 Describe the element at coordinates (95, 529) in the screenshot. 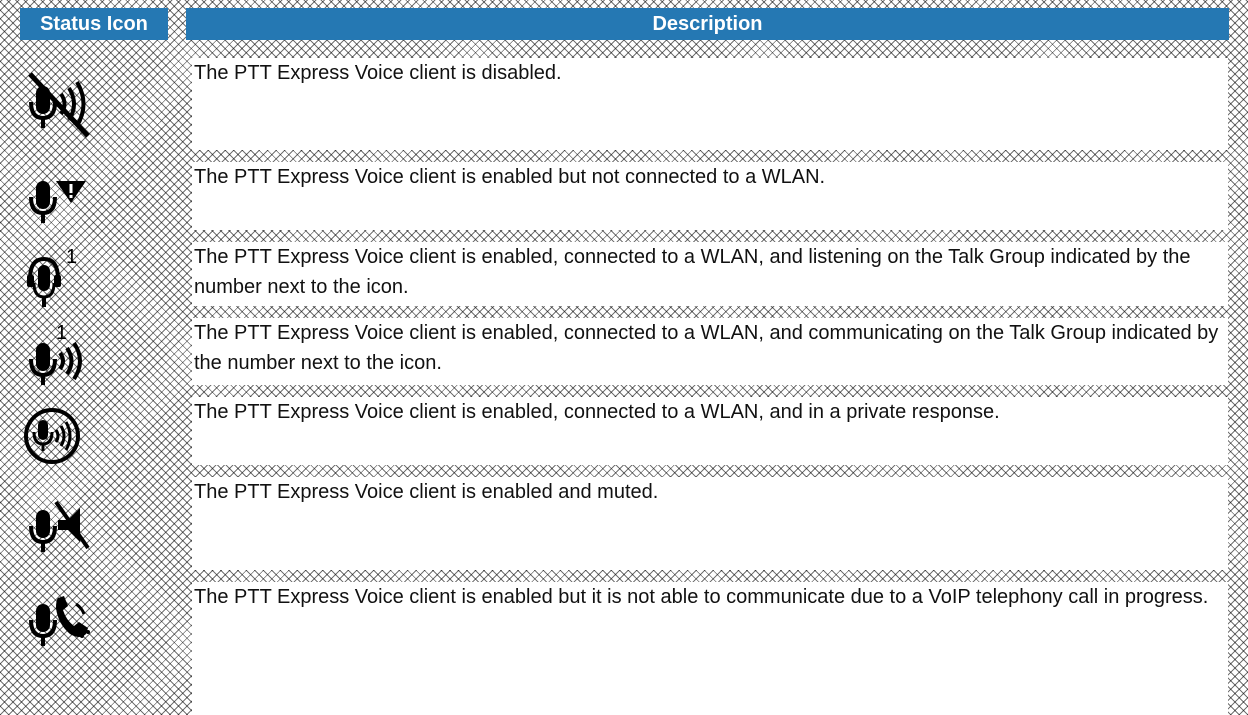

I see `mic-muted-icon` at that location.